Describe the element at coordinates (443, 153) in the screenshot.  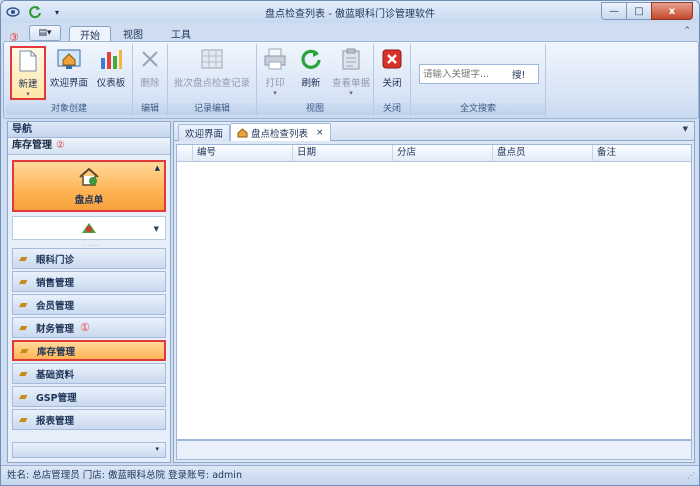
I see `column-header: 分店` at that location.